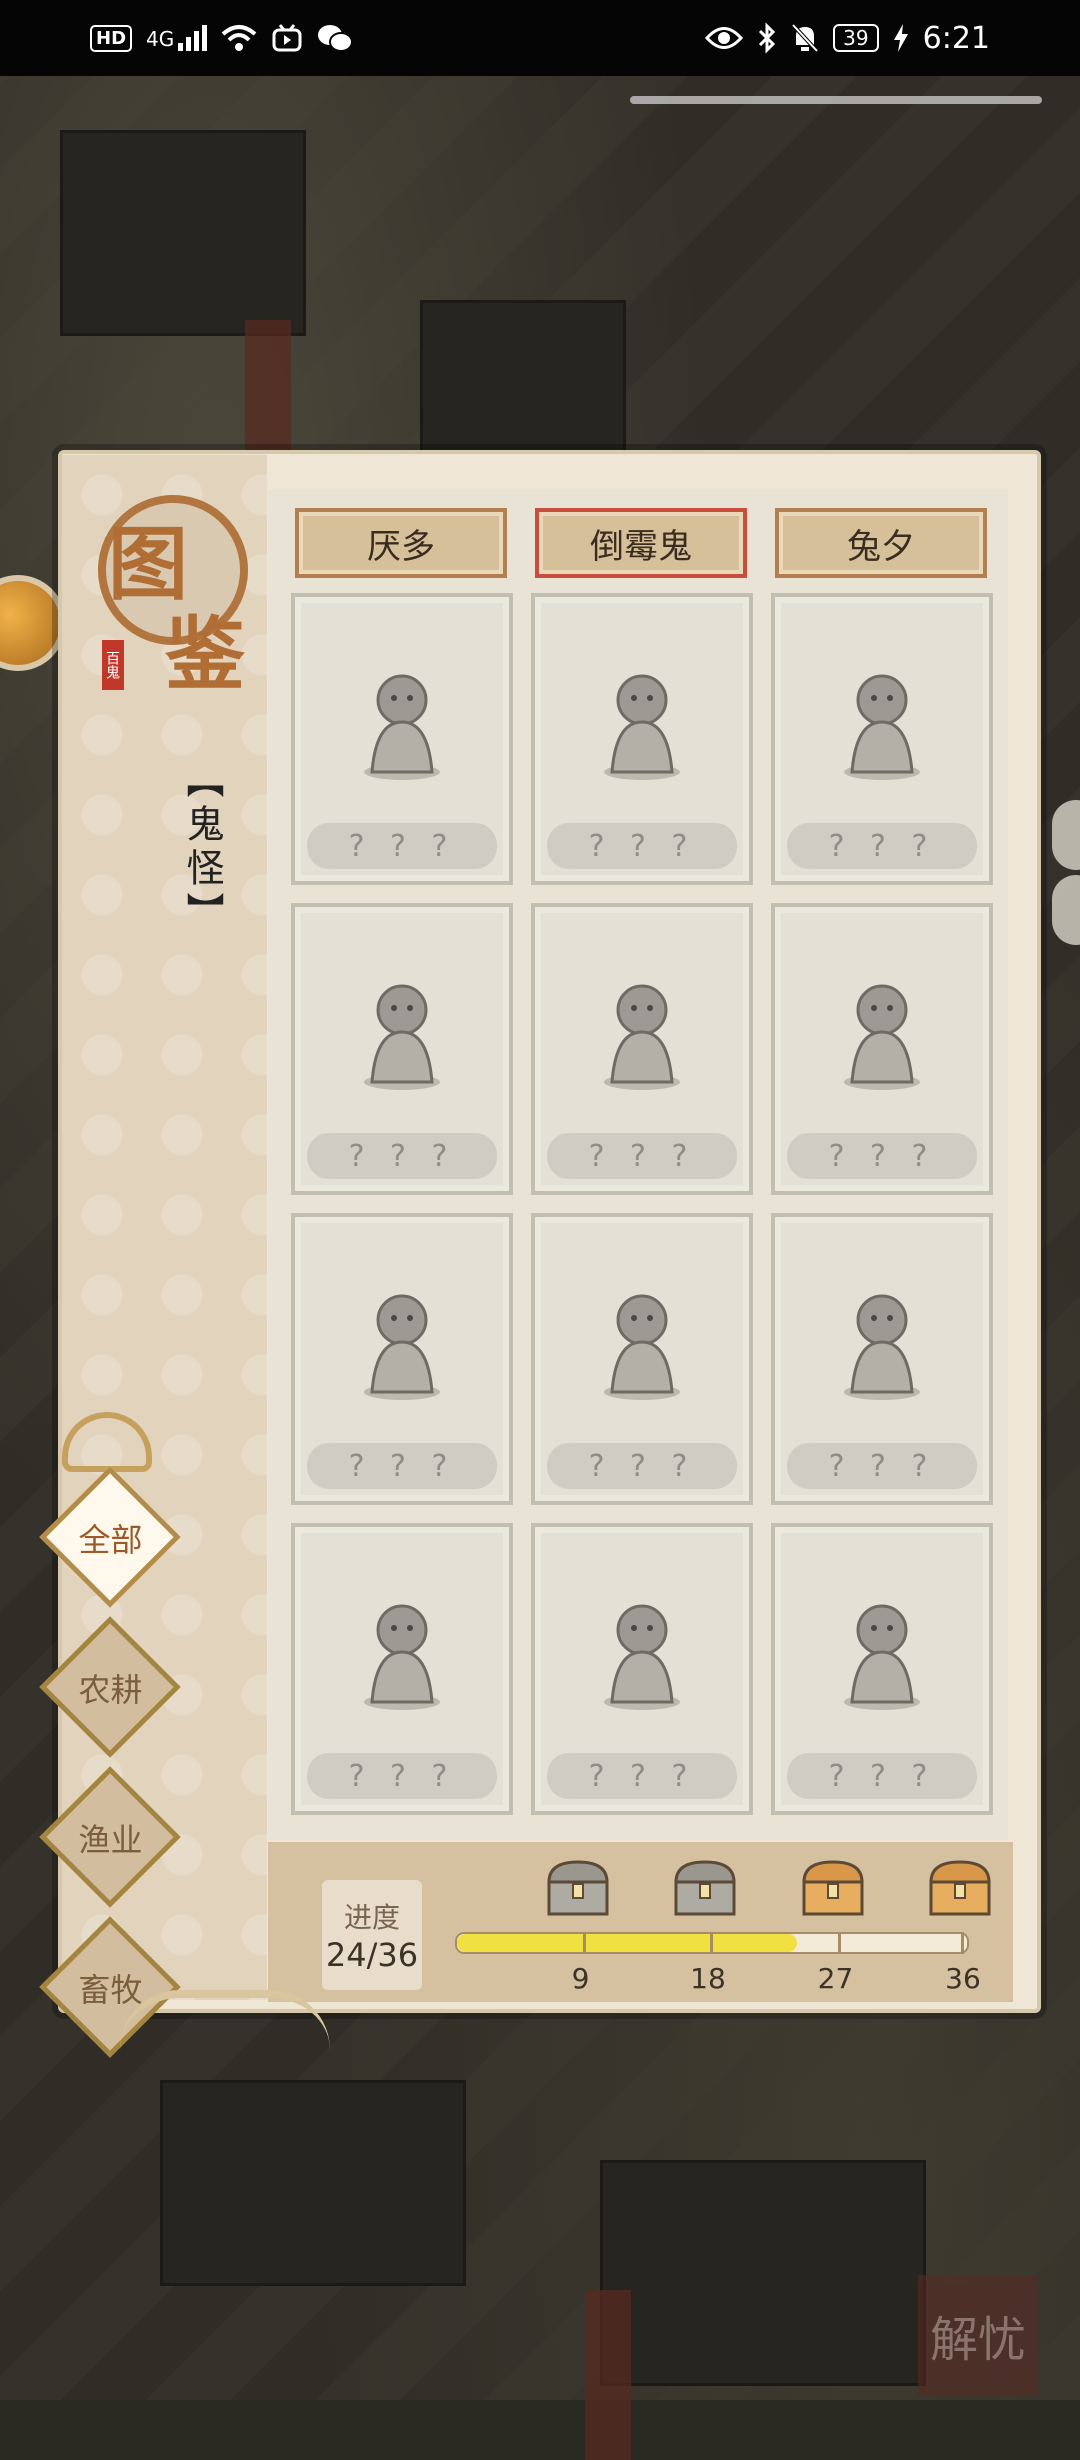 The width and height of the screenshot is (1080, 2460). Describe the element at coordinates (978, 2335) in the screenshot. I see `corner-seal-button: 解忧` at that location.